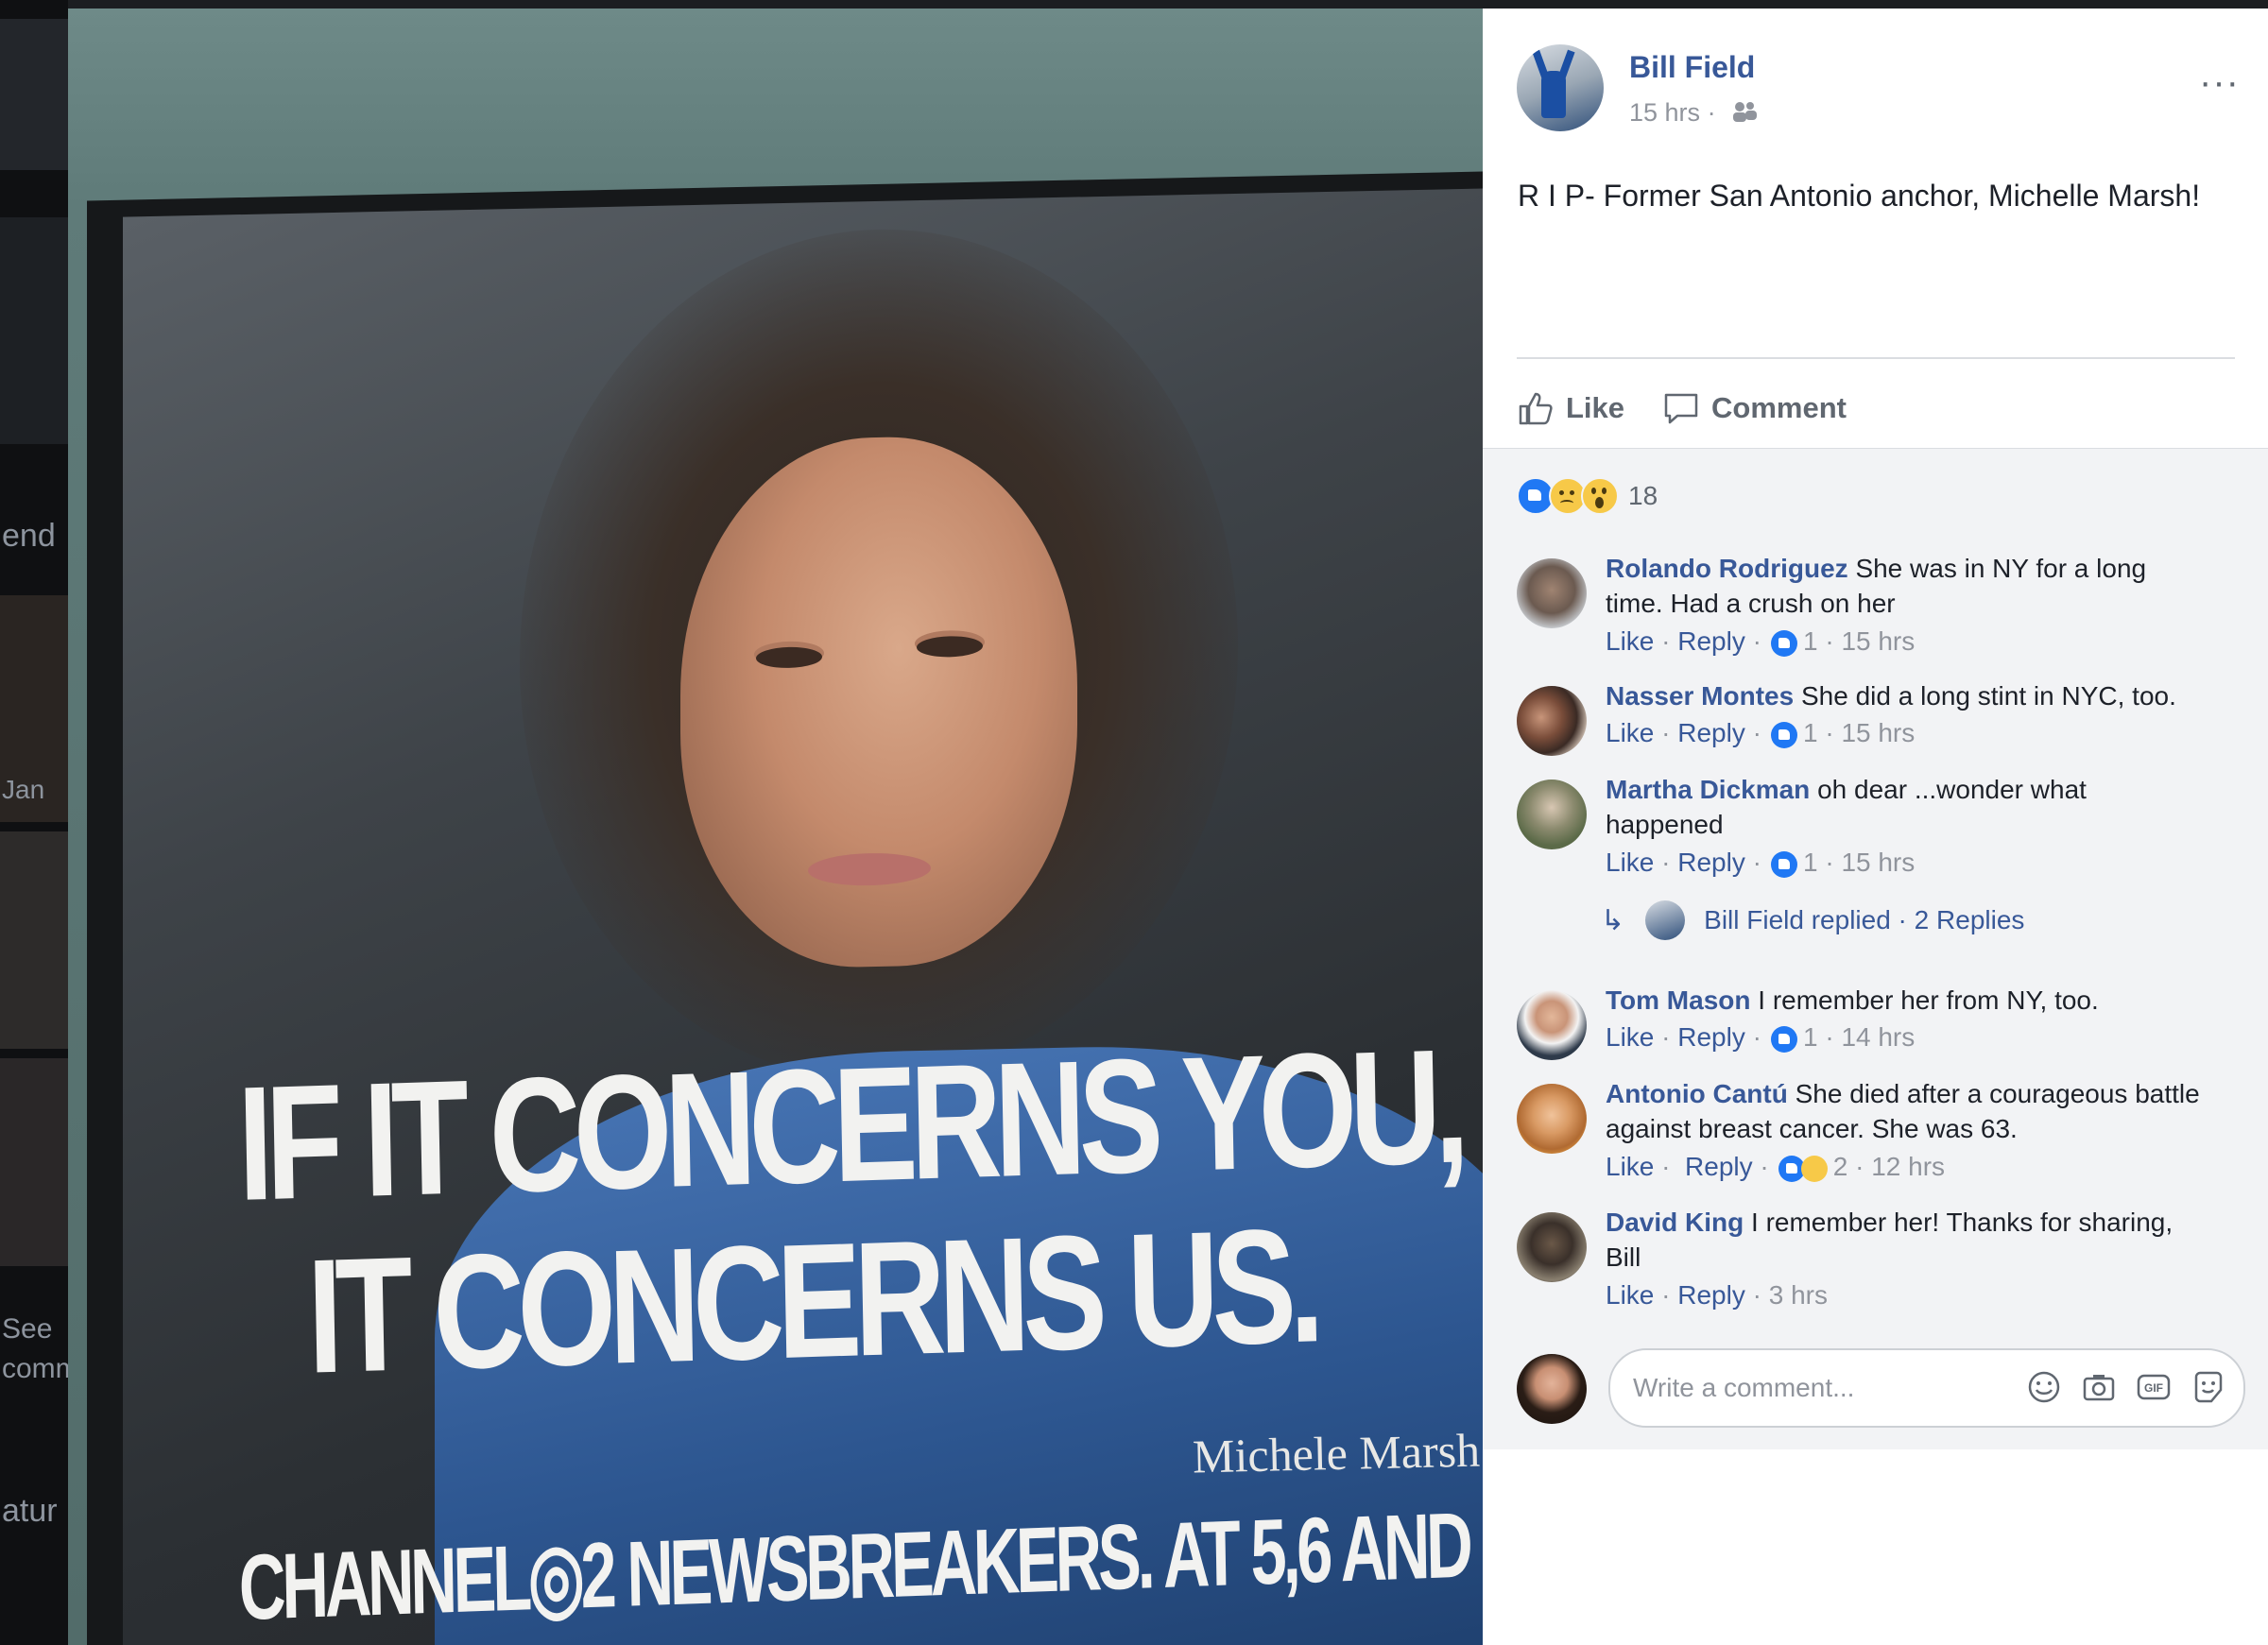 The width and height of the screenshot is (2268, 1645). What do you see at coordinates (812, 1301) in the screenshot?
I see `poster-slogan-line: IT CONCERNS US.` at bounding box center [812, 1301].